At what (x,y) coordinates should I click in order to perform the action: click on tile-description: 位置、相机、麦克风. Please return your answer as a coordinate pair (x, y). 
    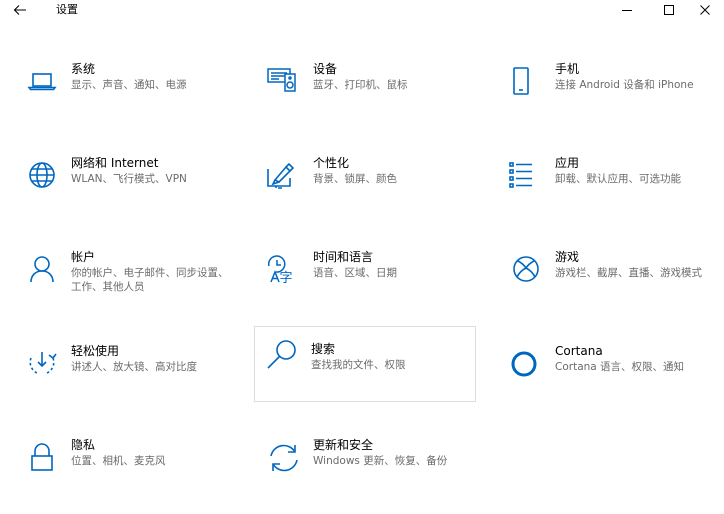
    Looking at the image, I should click on (118, 461).